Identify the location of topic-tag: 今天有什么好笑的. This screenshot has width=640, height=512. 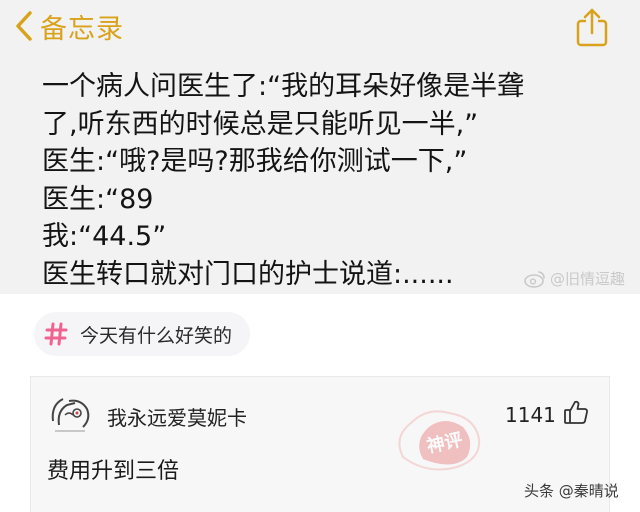
(142, 334).